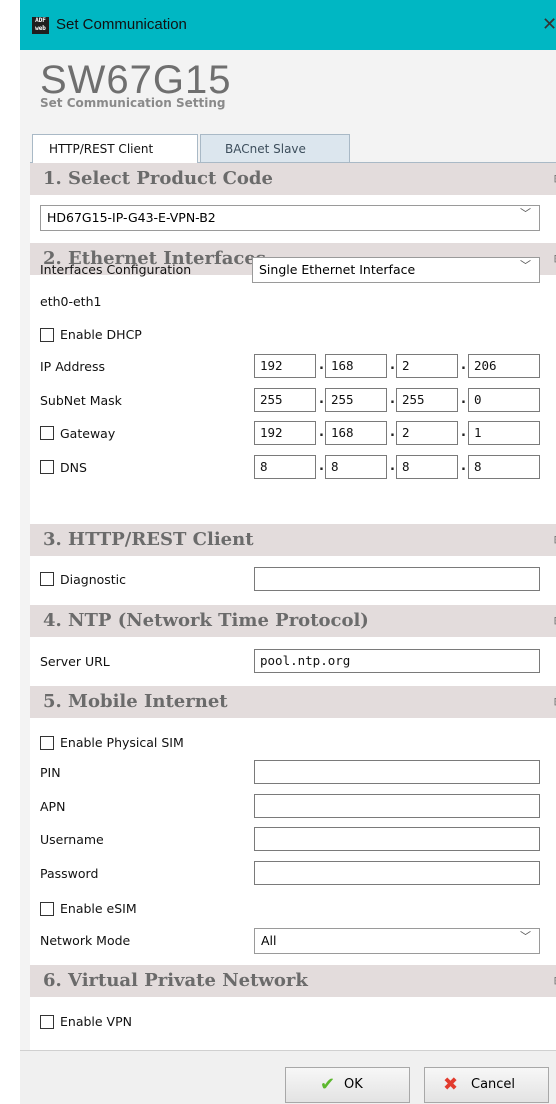  What do you see at coordinates (356, 467) in the screenshot?
I see `dns-octet-2: 8` at bounding box center [356, 467].